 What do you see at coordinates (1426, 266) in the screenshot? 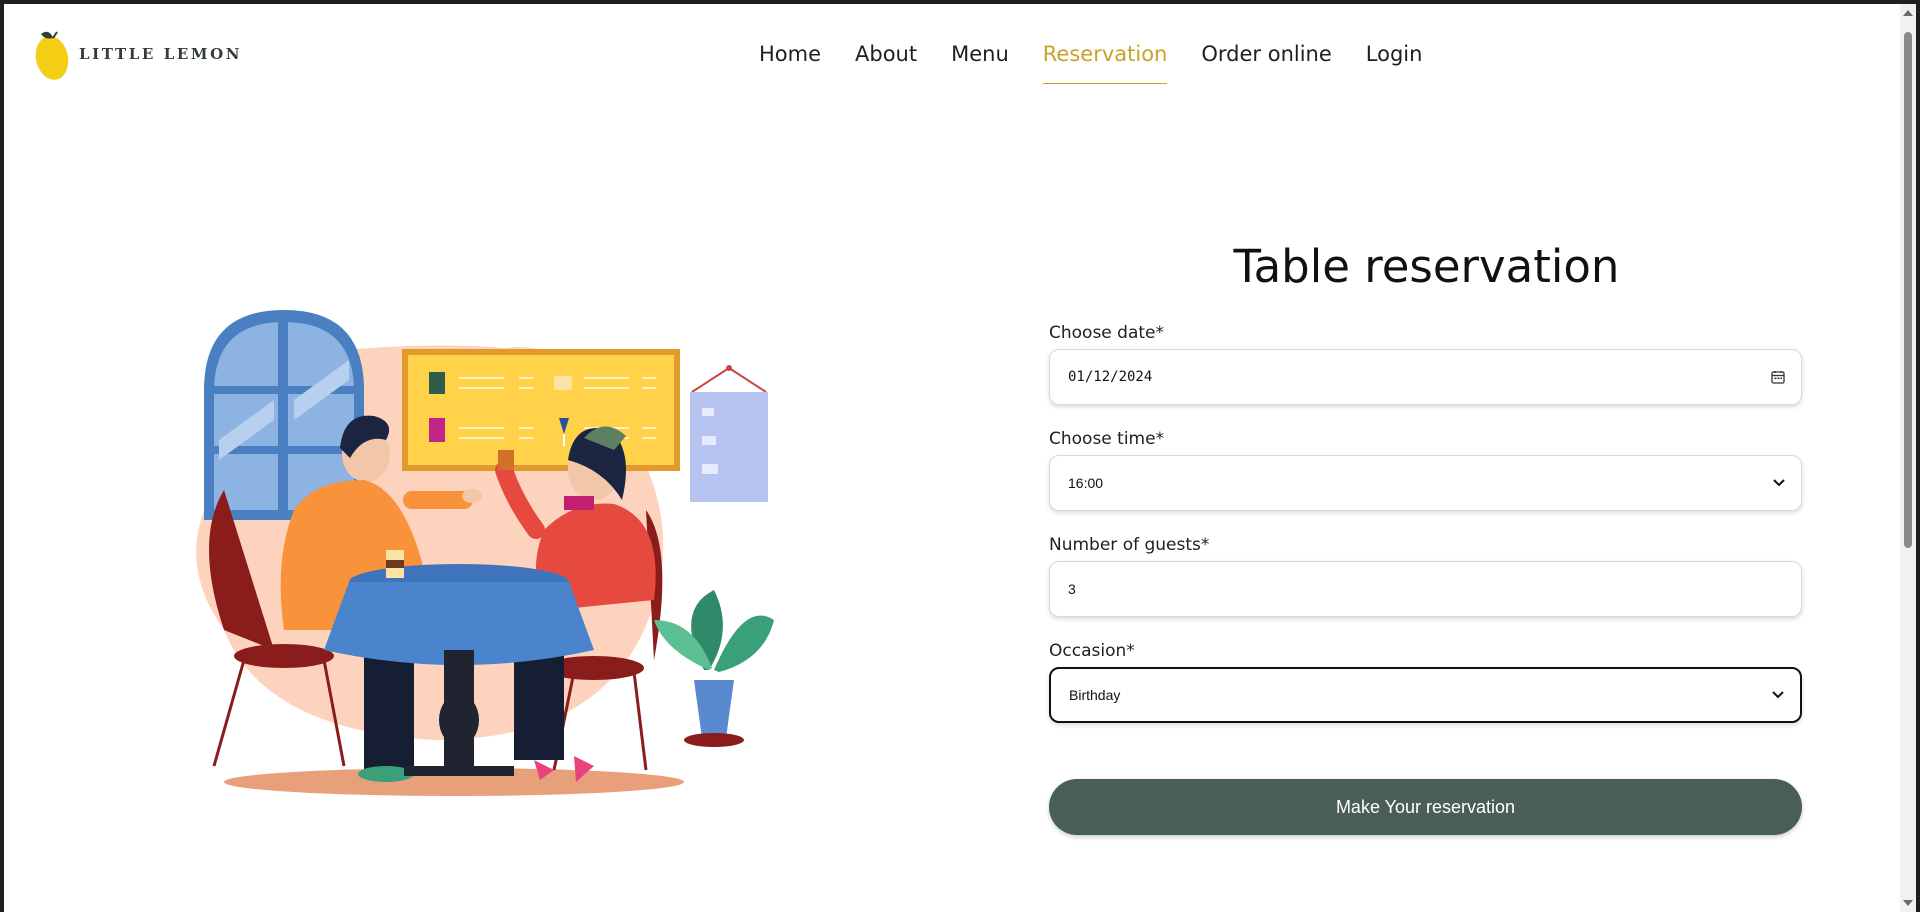
I see `page-title: Table reservation` at bounding box center [1426, 266].